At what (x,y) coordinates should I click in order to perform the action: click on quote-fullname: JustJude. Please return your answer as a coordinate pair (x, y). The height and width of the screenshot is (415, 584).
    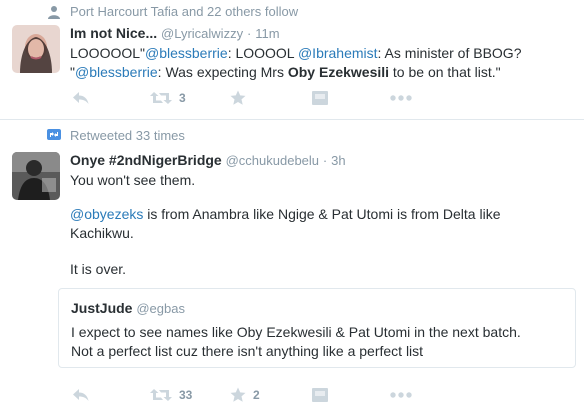
    Looking at the image, I should click on (101, 308).